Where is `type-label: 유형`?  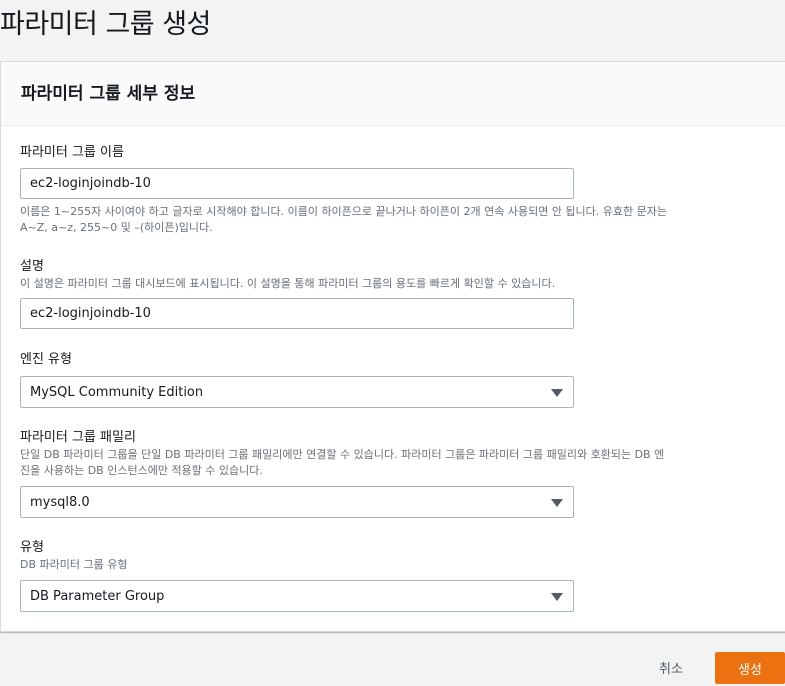
type-label: 유형 is located at coordinates (32, 547).